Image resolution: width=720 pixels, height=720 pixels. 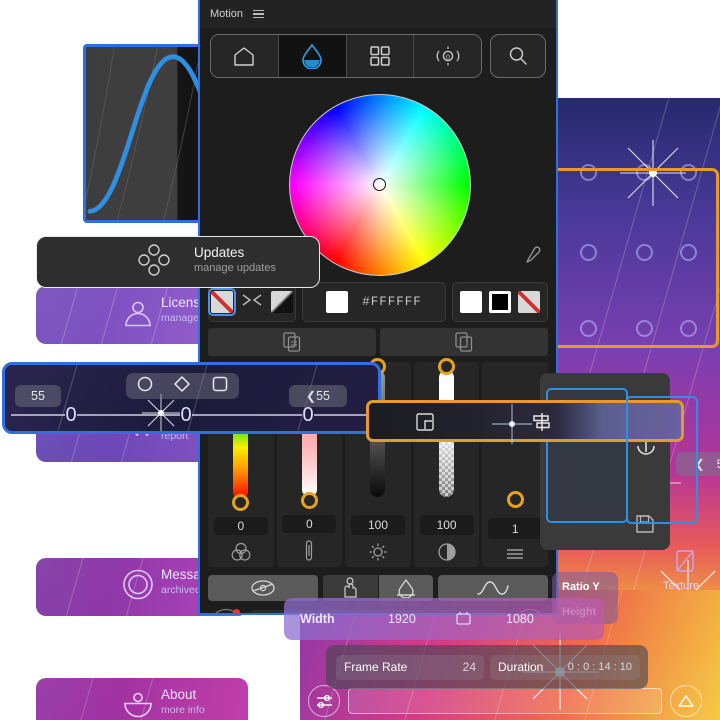 I want to click on about-subtitle: more info, so click(x=183, y=710).